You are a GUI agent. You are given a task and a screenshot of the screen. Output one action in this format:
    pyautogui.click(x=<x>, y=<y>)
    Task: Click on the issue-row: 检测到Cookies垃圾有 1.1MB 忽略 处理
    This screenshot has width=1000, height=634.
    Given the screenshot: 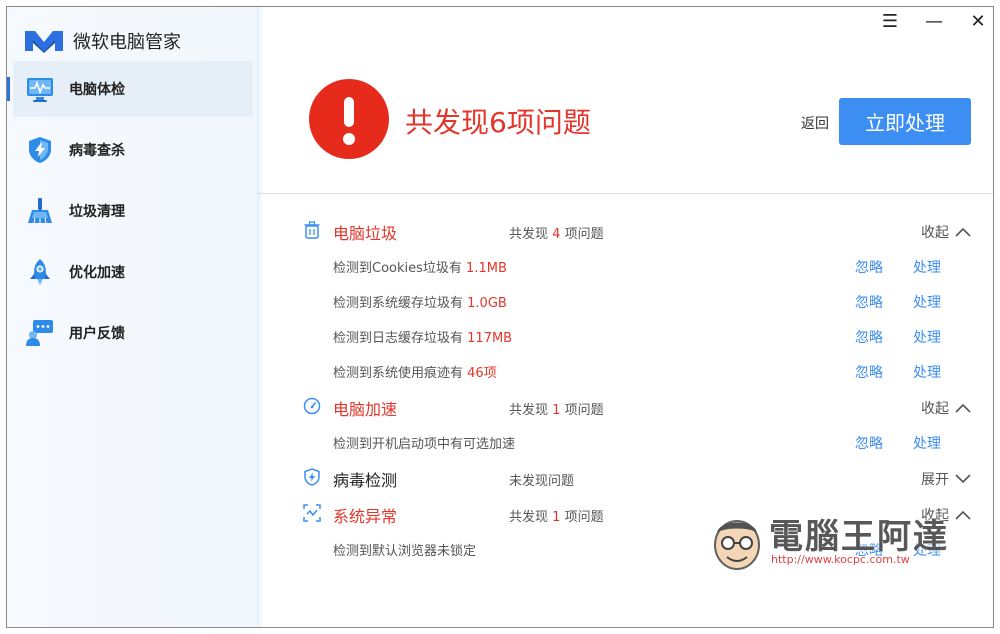 What is the action you would take?
    pyautogui.click(x=625, y=266)
    